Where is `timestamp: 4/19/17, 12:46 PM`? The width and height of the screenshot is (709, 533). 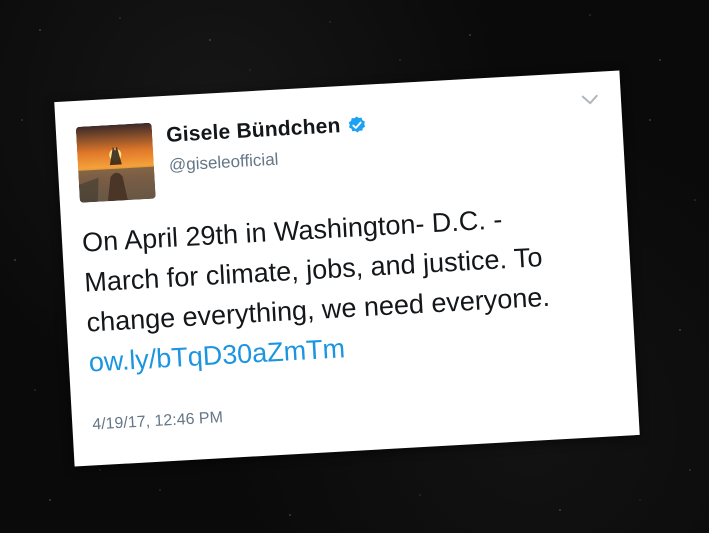 timestamp: 4/19/17, 12:46 PM is located at coordinates (158, 421).